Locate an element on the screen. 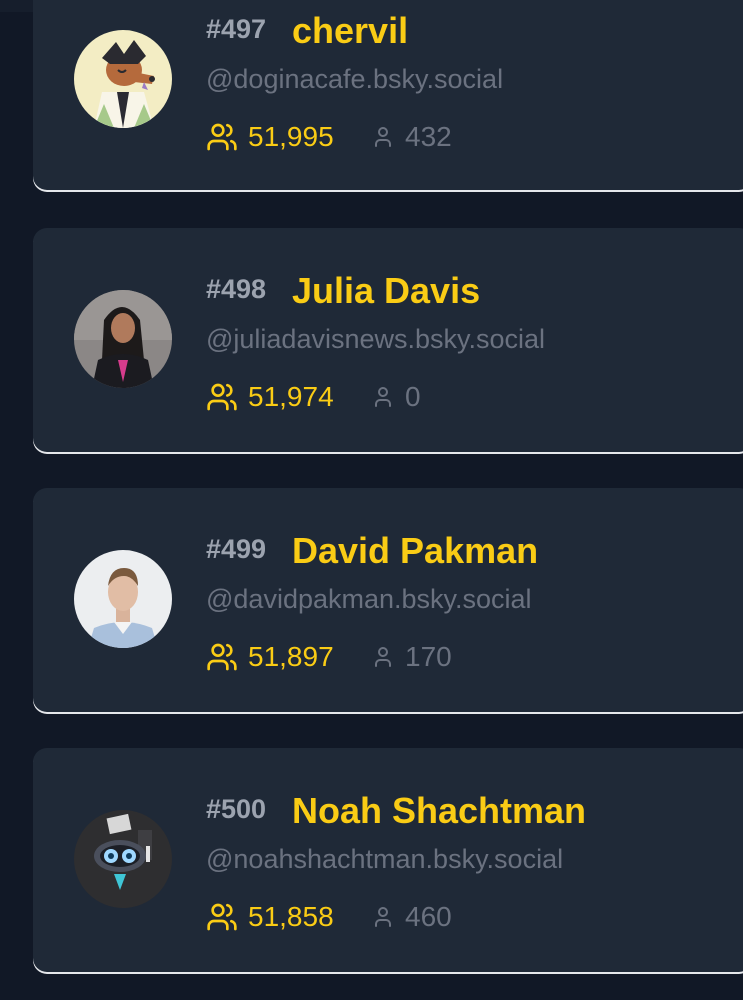 The image size is (743, 1000). followers-value: 51,858 is located at coordinates (291, 916).